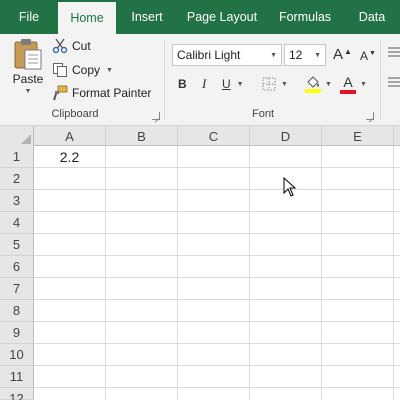 This screenshot has width=400, height=400. Describe the element at coordinates (60, 70) in the screenshot. I see `copy-icon` at that location.